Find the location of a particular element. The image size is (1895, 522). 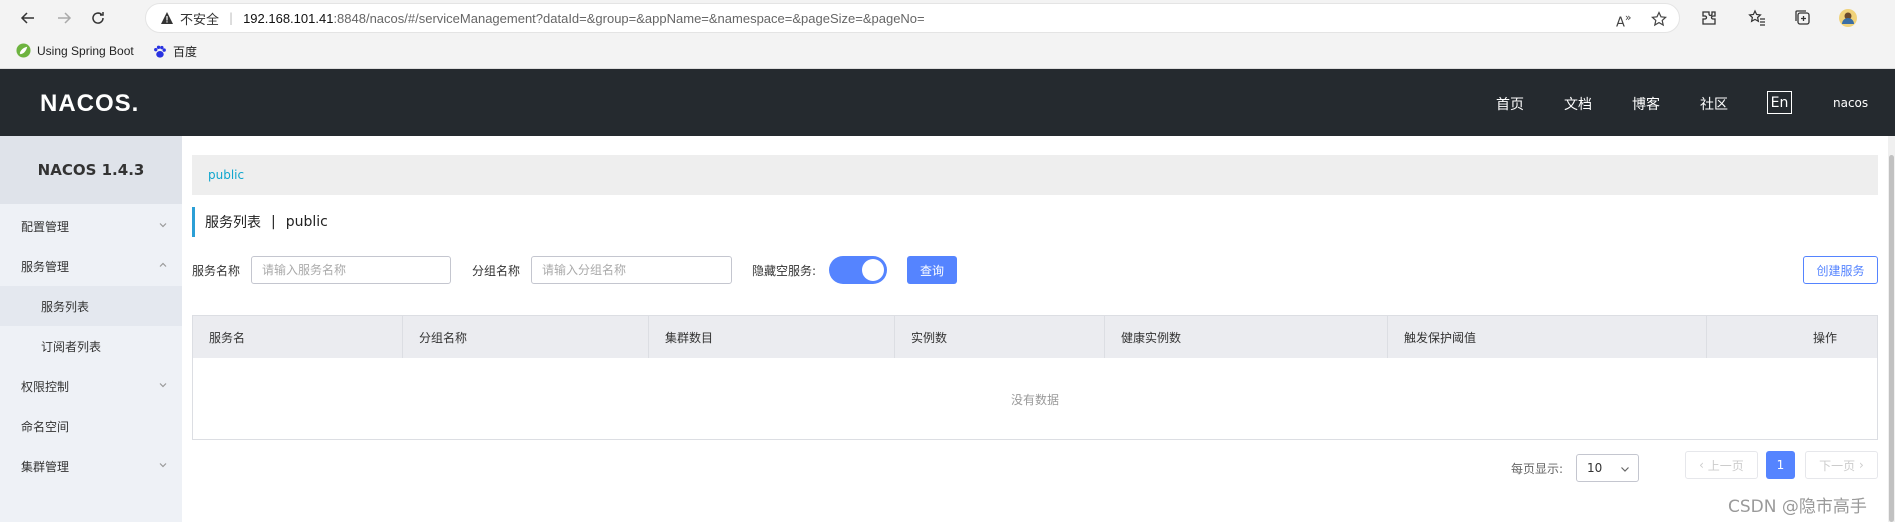

page-number-current: 1 is located at coordinates (1780, 465).